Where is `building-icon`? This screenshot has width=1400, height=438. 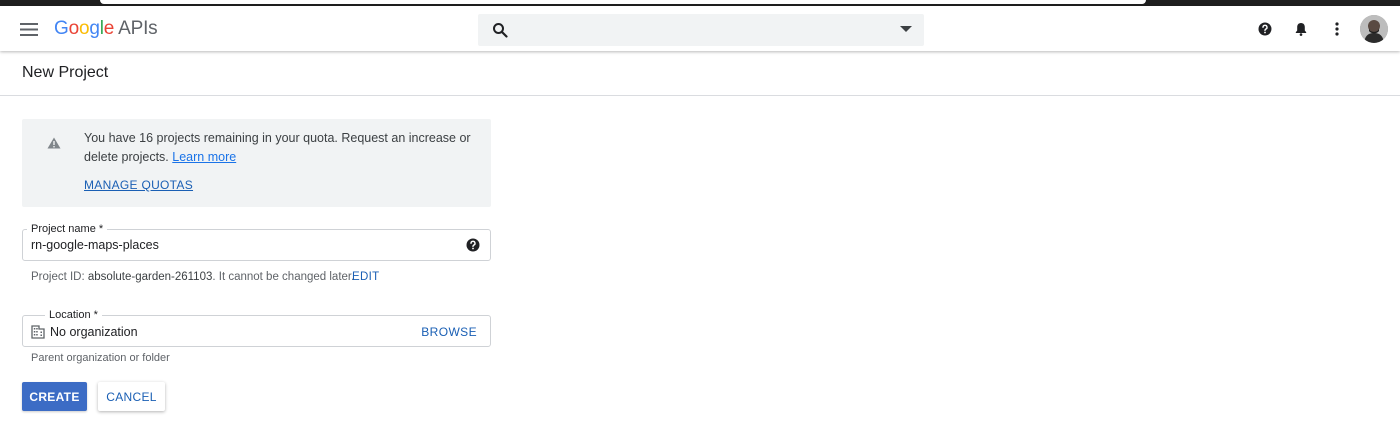 building-icon is located at coordinates (38, 332).